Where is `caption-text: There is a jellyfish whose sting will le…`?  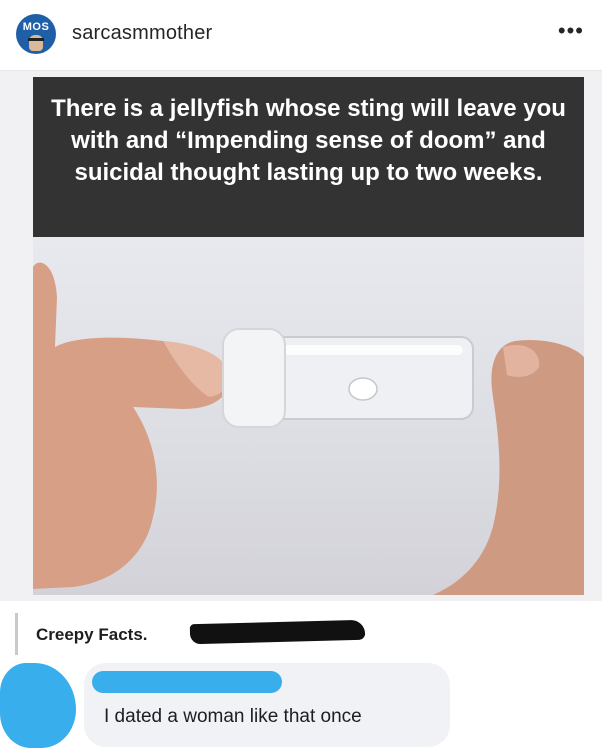 caption-text: There is a jellyfish whose sting will le… is located at coordinates (308, 140).